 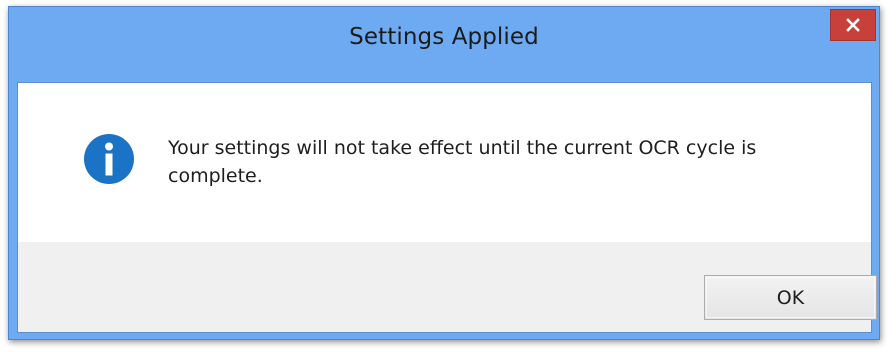 I want to click on close-button, so click(x=853, y=25).